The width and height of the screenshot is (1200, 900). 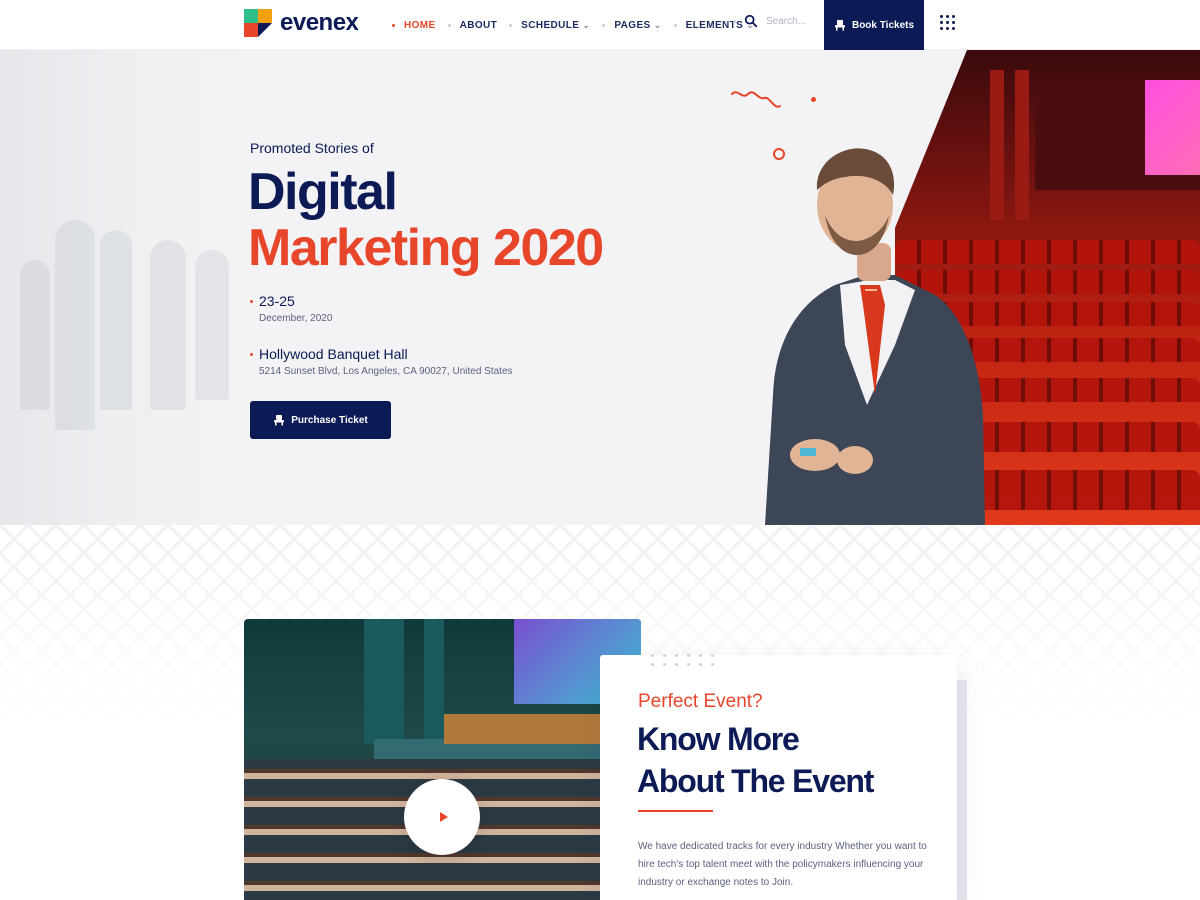 What do you see at coordinates (277, 301) in the screenshot?
I see `event-date-main: 23-25` at bounding box center [277, 301].